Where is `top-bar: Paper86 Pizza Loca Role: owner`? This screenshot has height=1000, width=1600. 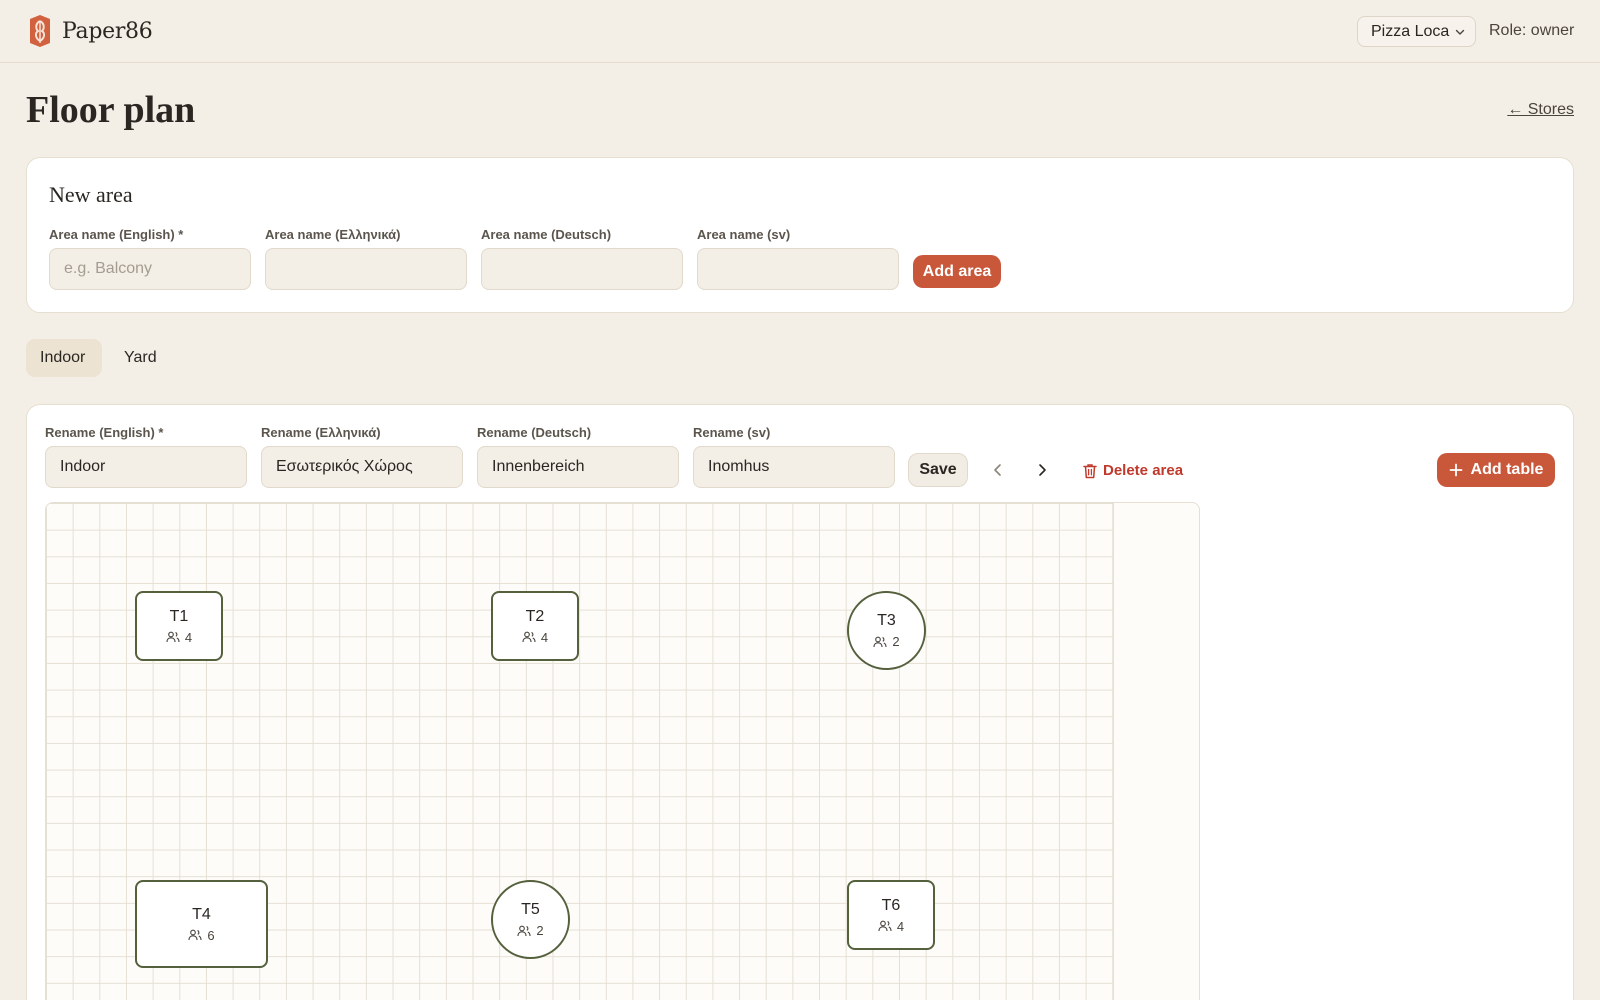 top-bar: Paper86 Pizza Loca Role: owner is located at coordinates (800, 31).